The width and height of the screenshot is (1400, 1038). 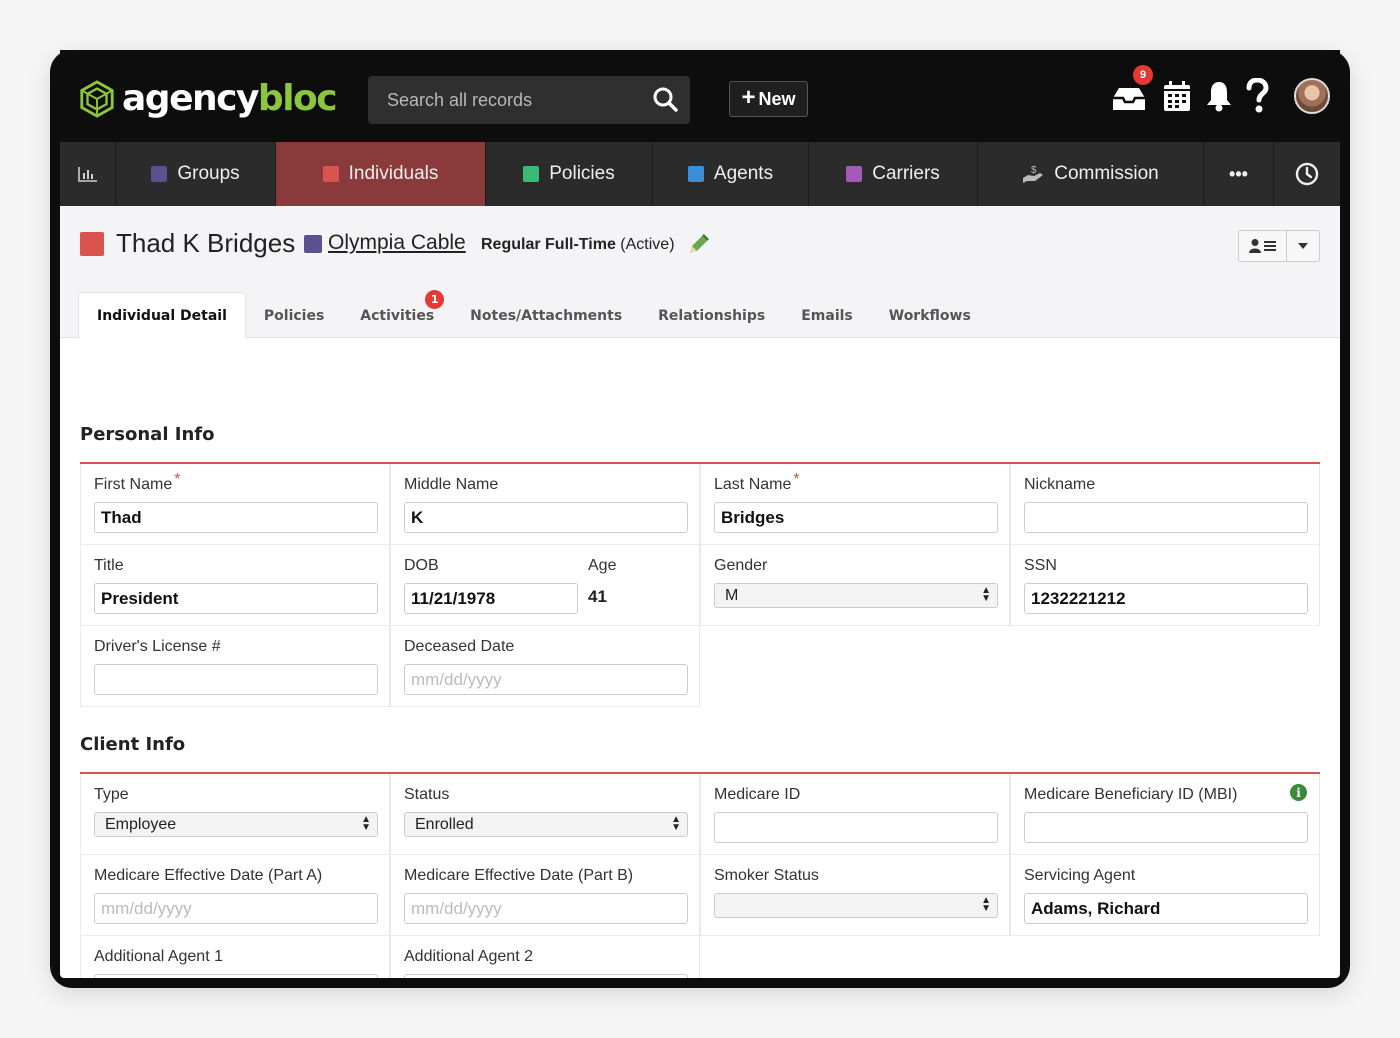 I want to click on smoker-status-cell: Smoker Status ▲ ▼, so click(x=855, y=895).